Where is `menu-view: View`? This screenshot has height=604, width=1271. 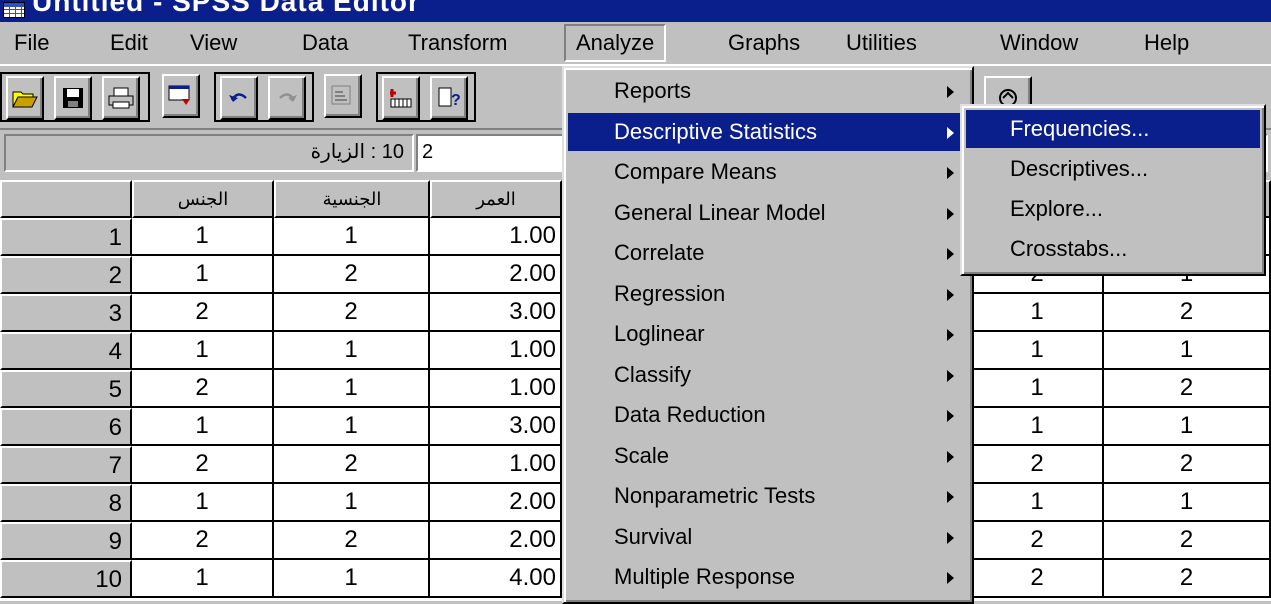 menu-view: View is located at coordinates (213, 43).